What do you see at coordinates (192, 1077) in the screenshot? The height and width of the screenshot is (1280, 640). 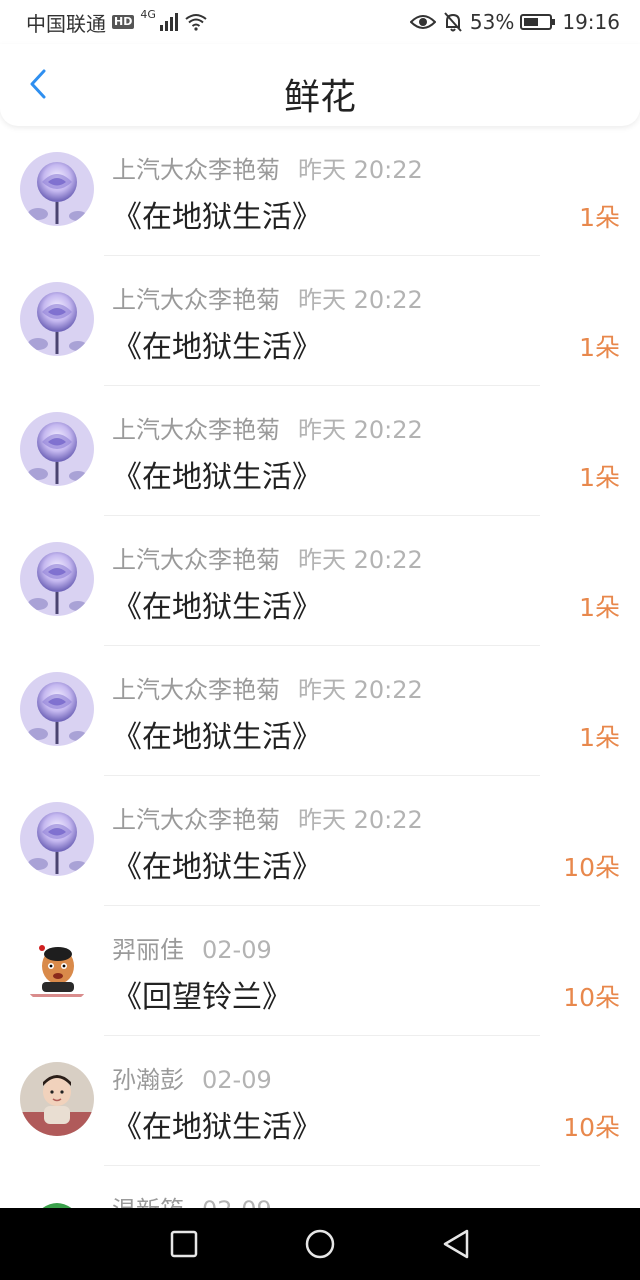 I see `item-meta: 孙瀚彭 02-09` at bounding box center [192, 1077].